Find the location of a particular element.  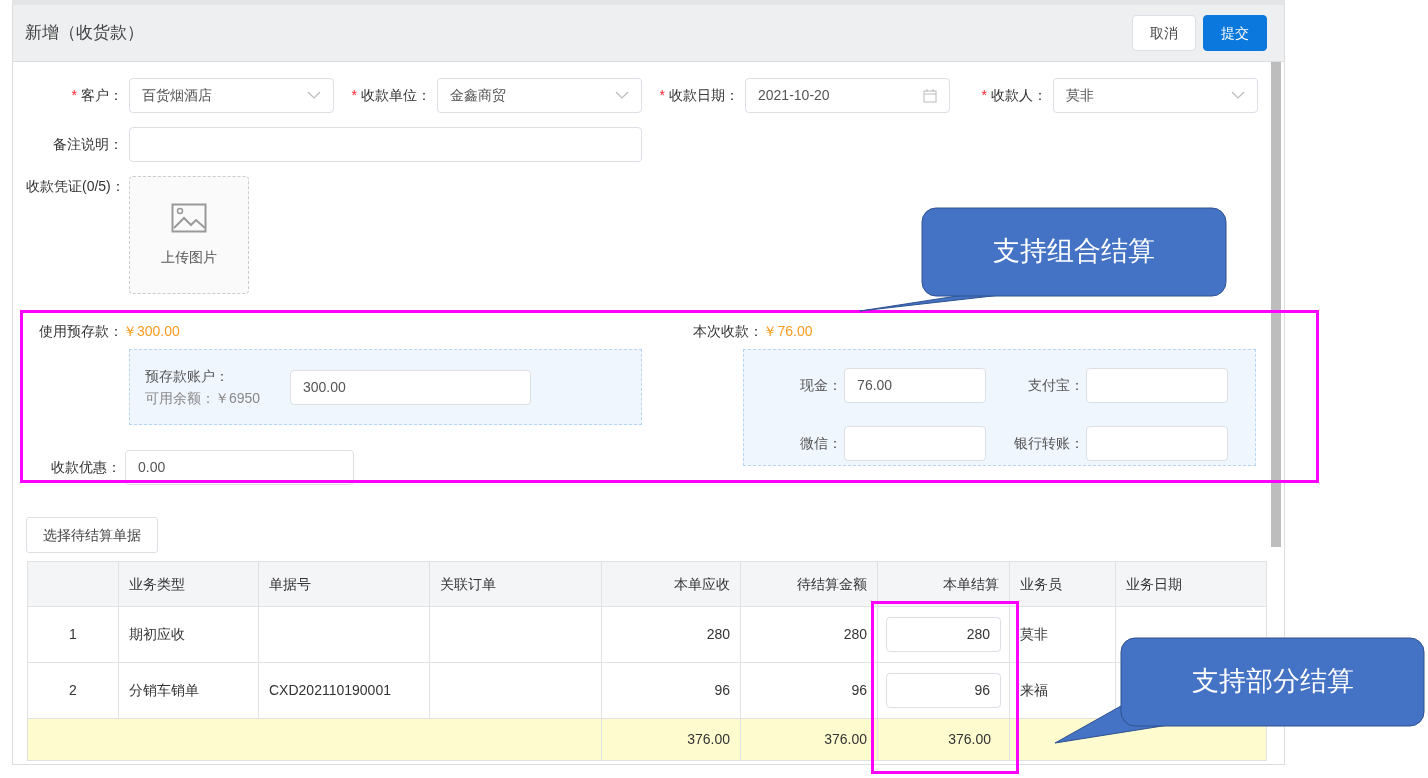

cancel-button: 取消 is located at coordinates (1164, 33).